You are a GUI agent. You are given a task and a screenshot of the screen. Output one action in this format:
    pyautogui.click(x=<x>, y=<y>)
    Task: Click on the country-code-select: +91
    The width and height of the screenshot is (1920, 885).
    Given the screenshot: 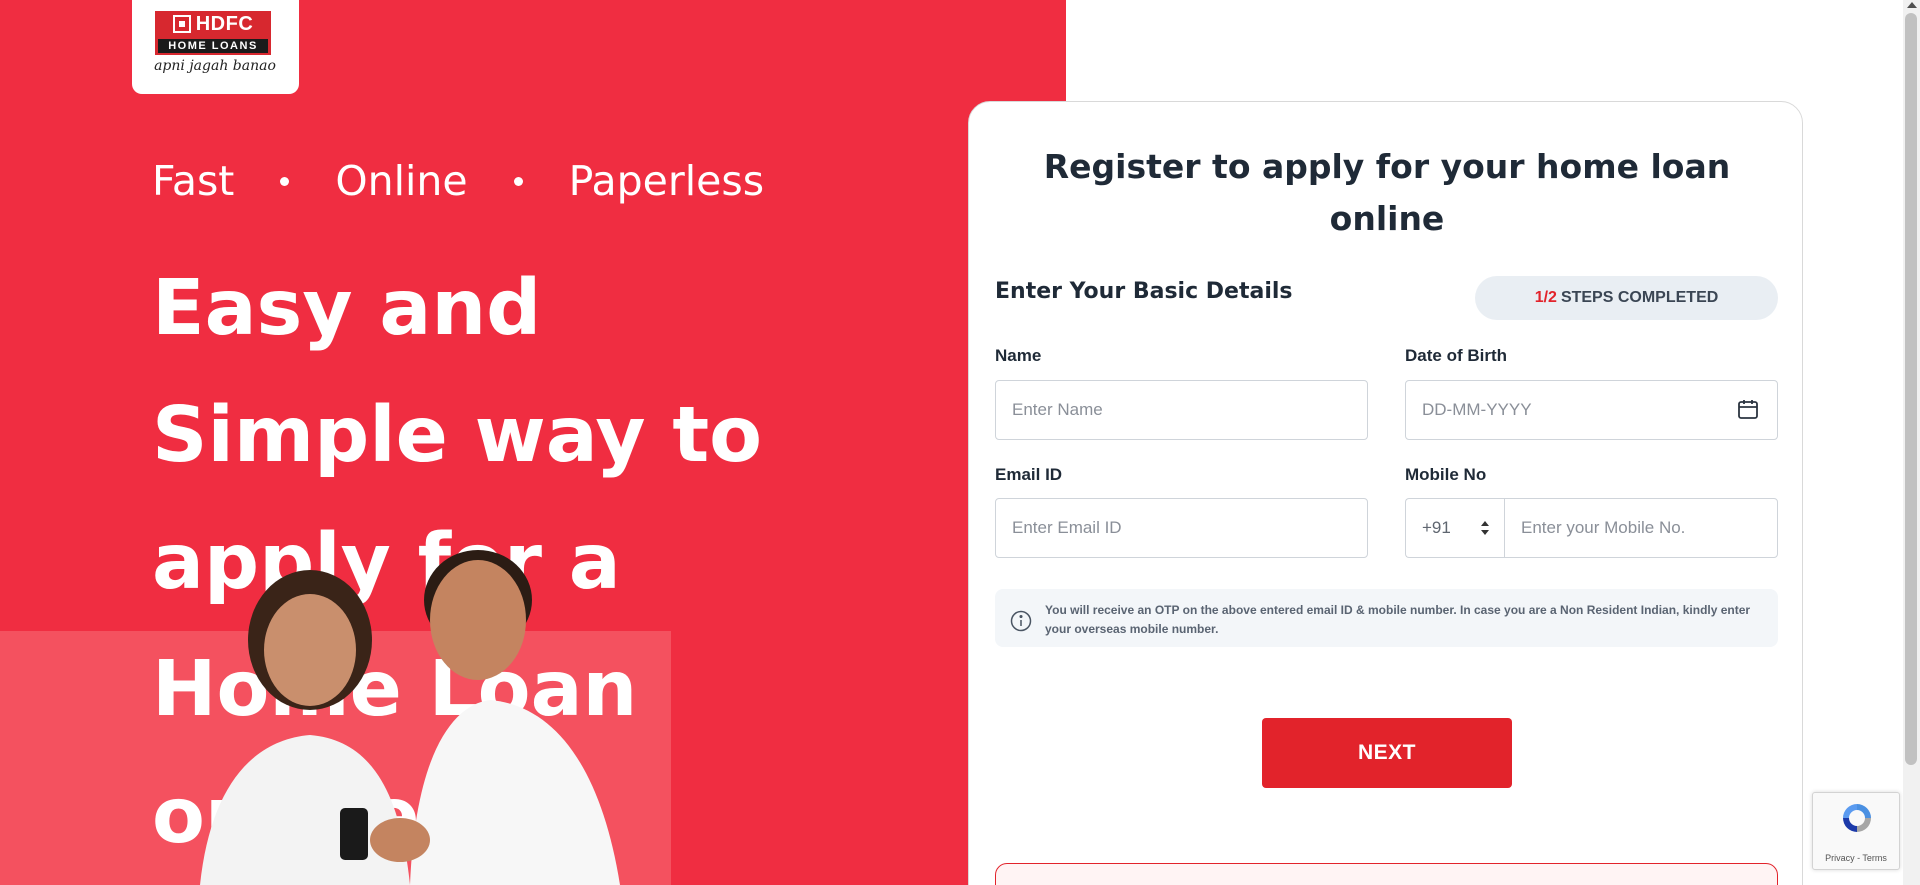 What is the action you would take?
    pyautogui.click(x=1455, y=528)
    